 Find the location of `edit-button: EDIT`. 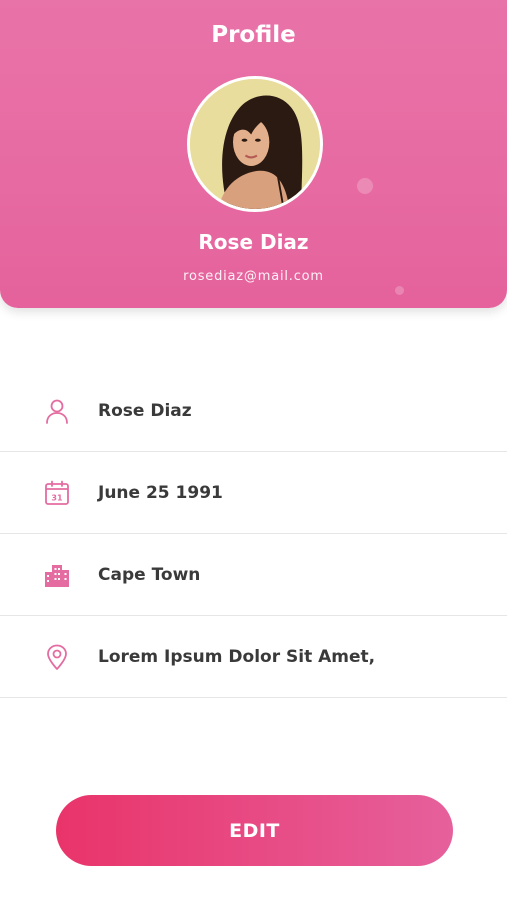

edit-button: EDIT is located at coordinates (254, 830).